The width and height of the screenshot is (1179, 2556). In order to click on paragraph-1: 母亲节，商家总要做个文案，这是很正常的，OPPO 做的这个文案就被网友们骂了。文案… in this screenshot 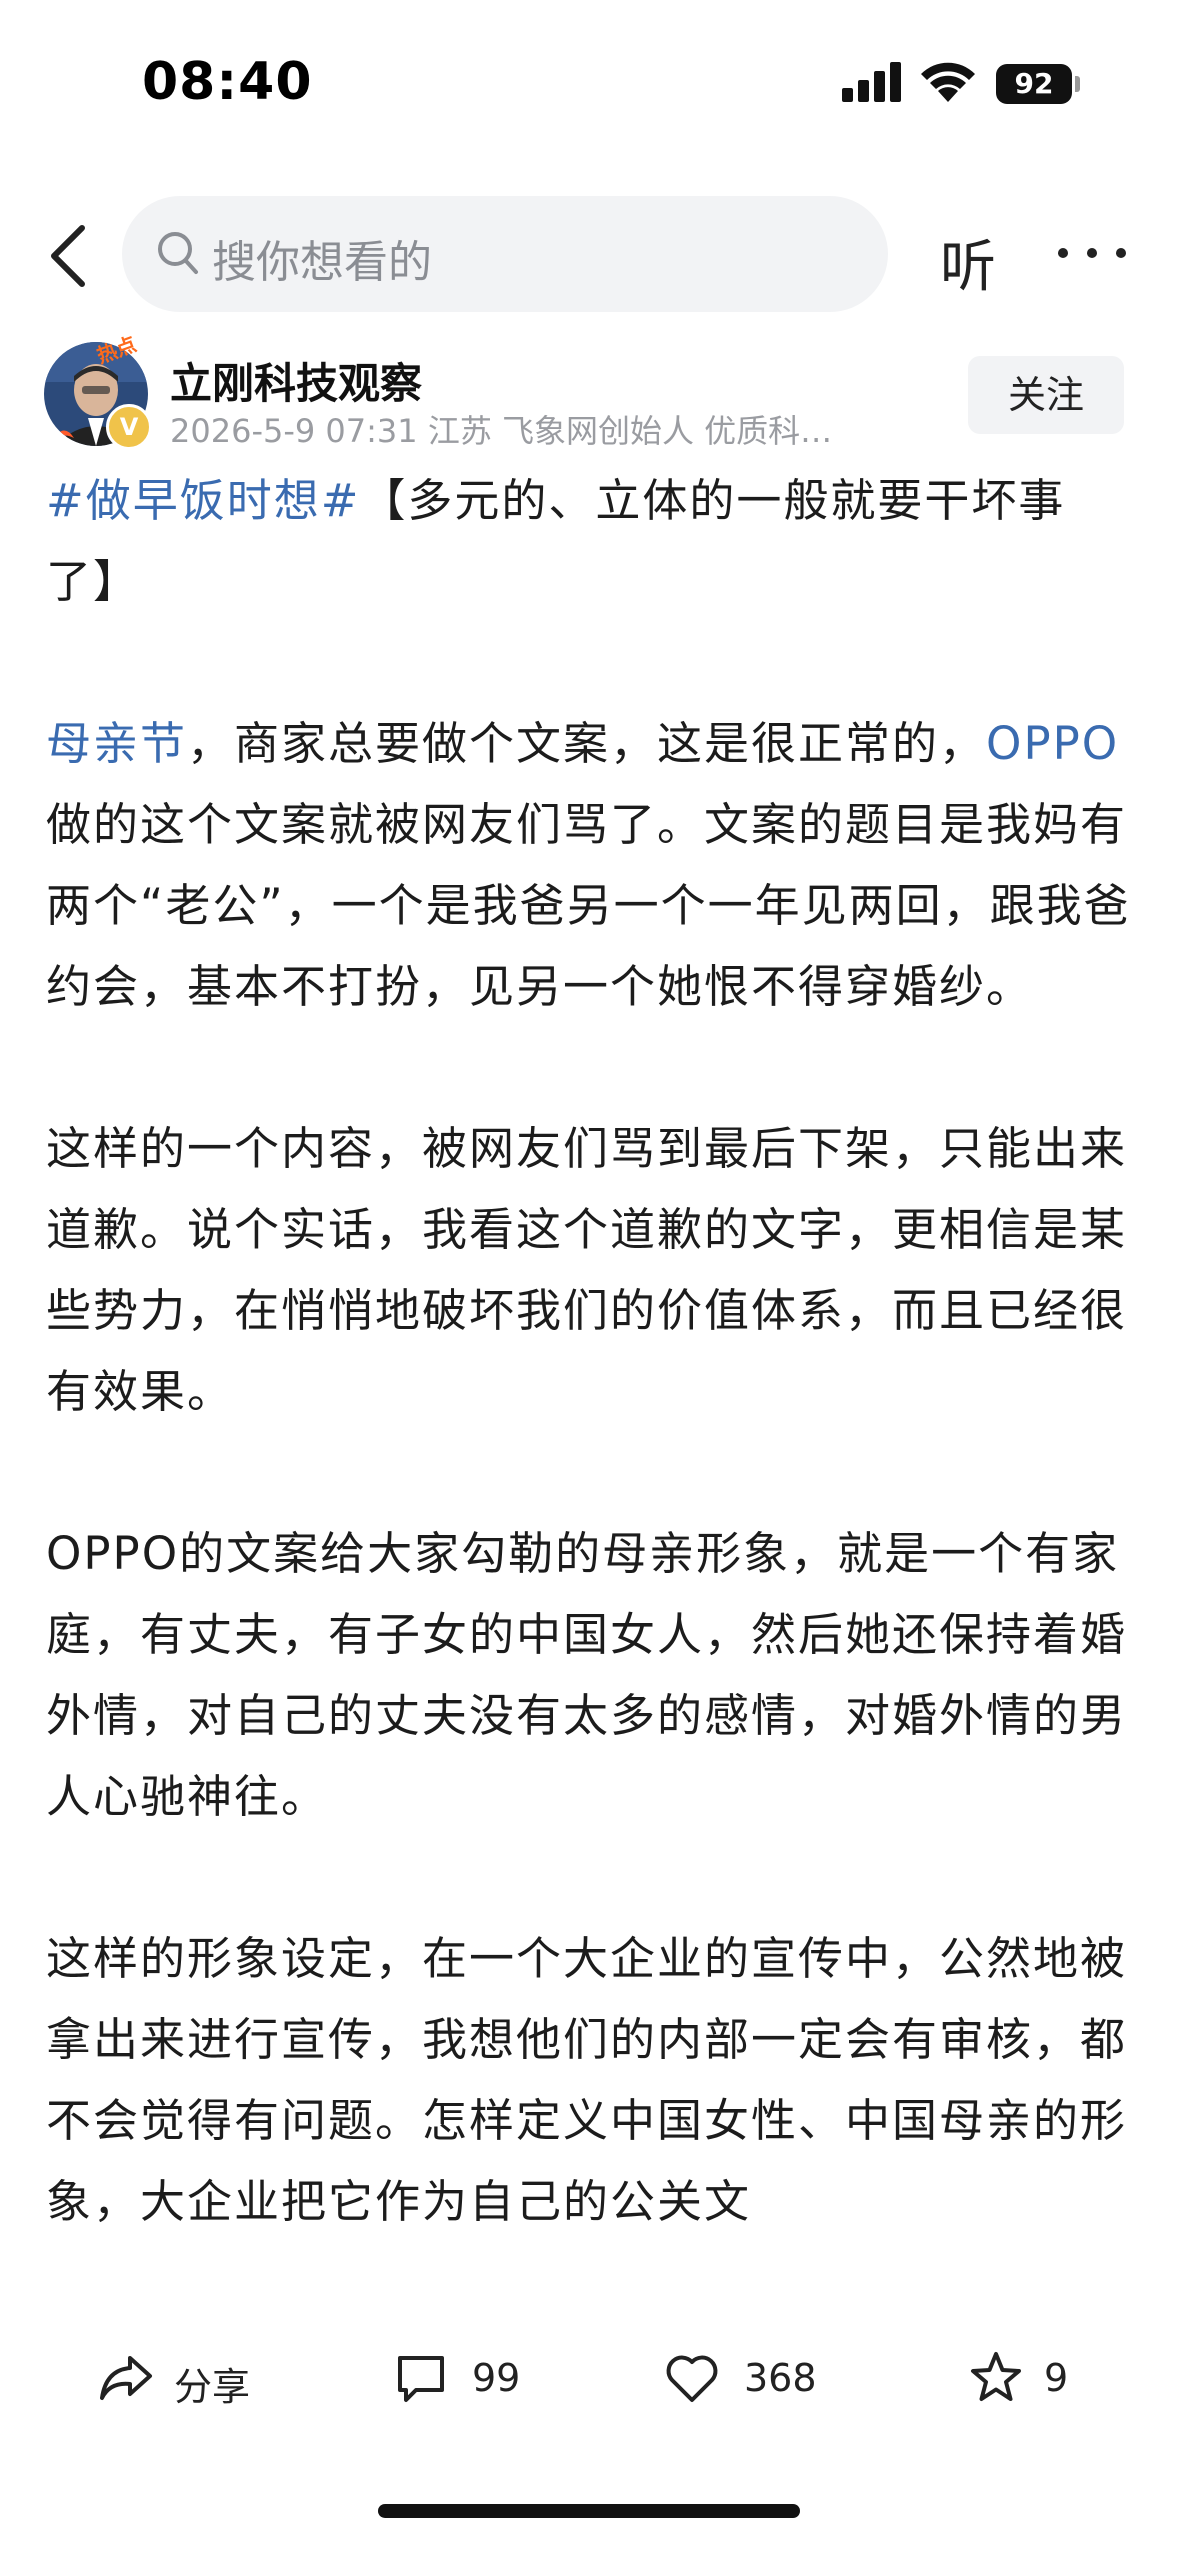, I will do `click(591, 865)`.